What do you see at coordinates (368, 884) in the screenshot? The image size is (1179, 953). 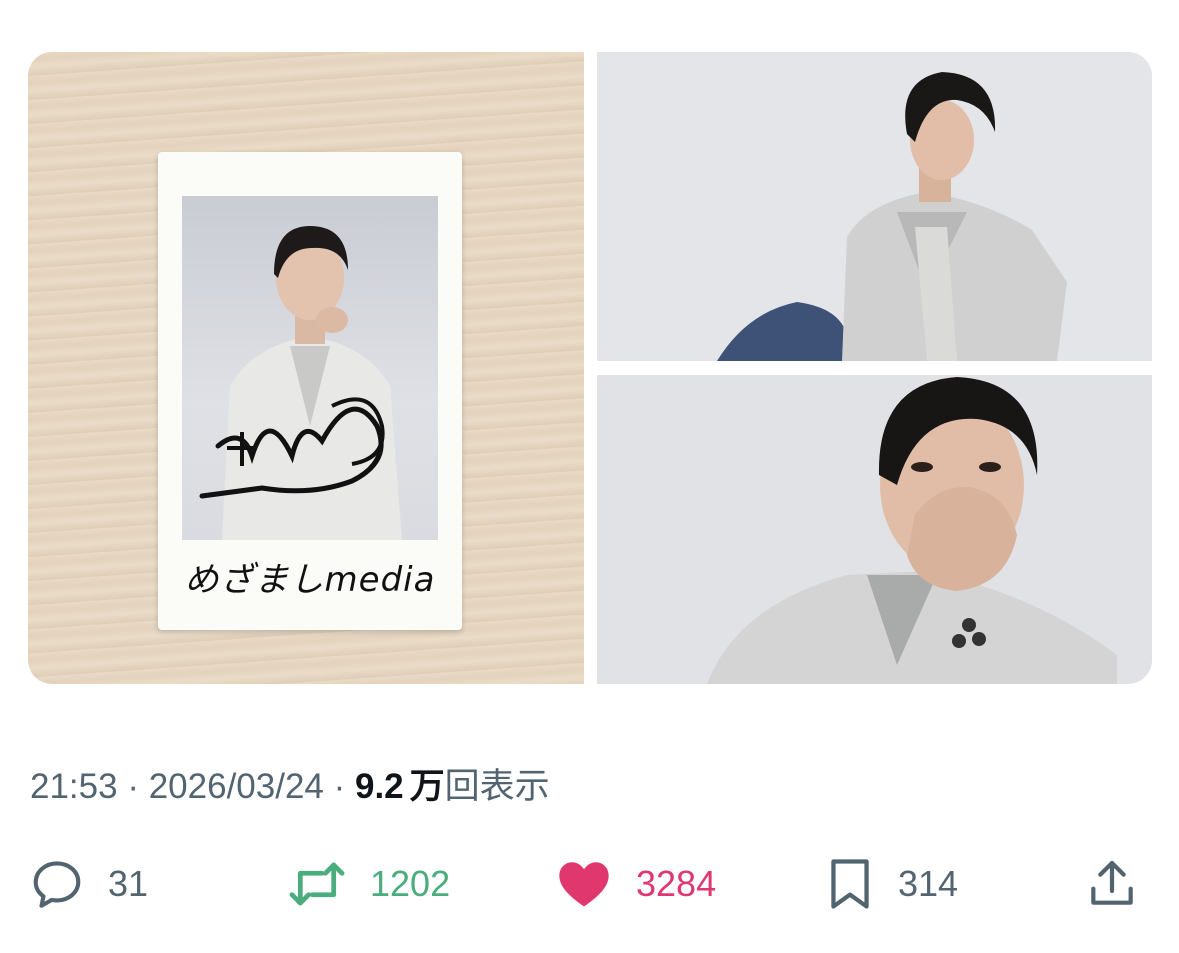 I see `retweet-button: 1202` at bounding box center [368, 884].